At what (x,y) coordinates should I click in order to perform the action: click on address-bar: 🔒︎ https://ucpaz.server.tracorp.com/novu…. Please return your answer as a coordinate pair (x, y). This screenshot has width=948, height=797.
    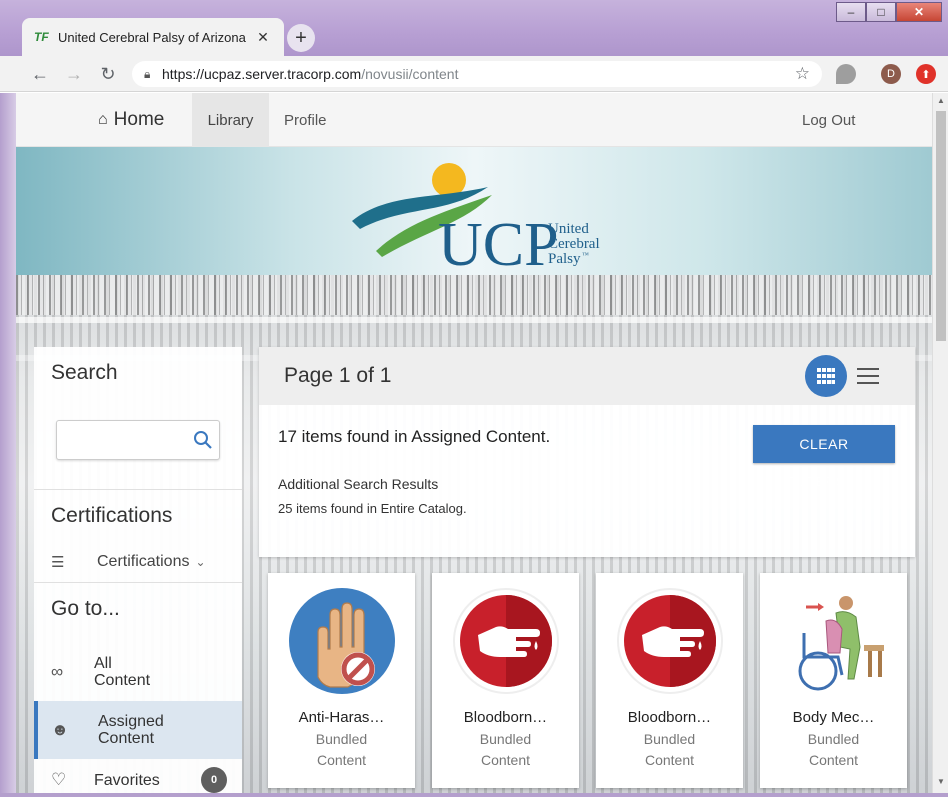
    Looking at the image, I should click on (477, 74).